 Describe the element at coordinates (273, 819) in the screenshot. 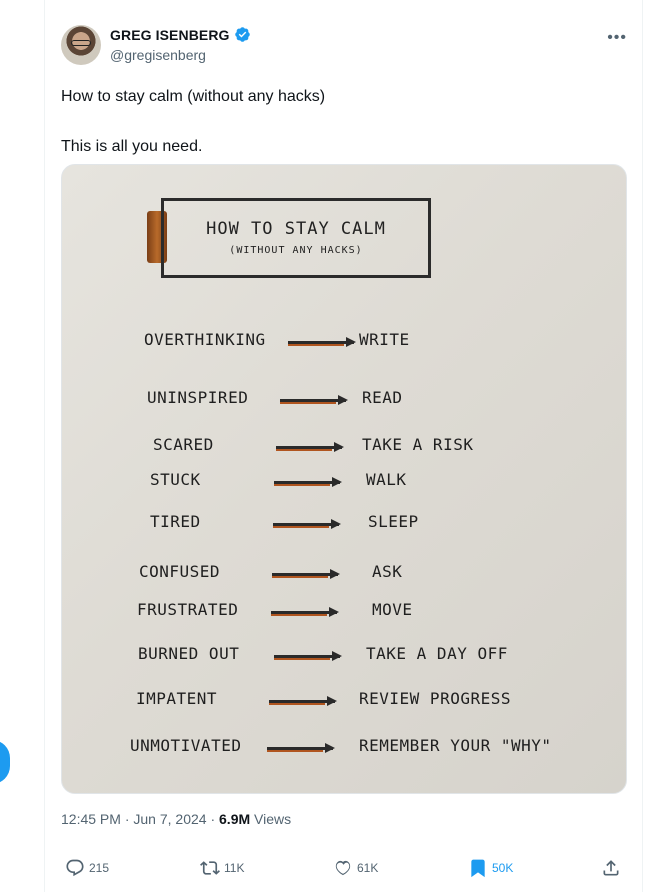

I see `views-label: Views` at that location.